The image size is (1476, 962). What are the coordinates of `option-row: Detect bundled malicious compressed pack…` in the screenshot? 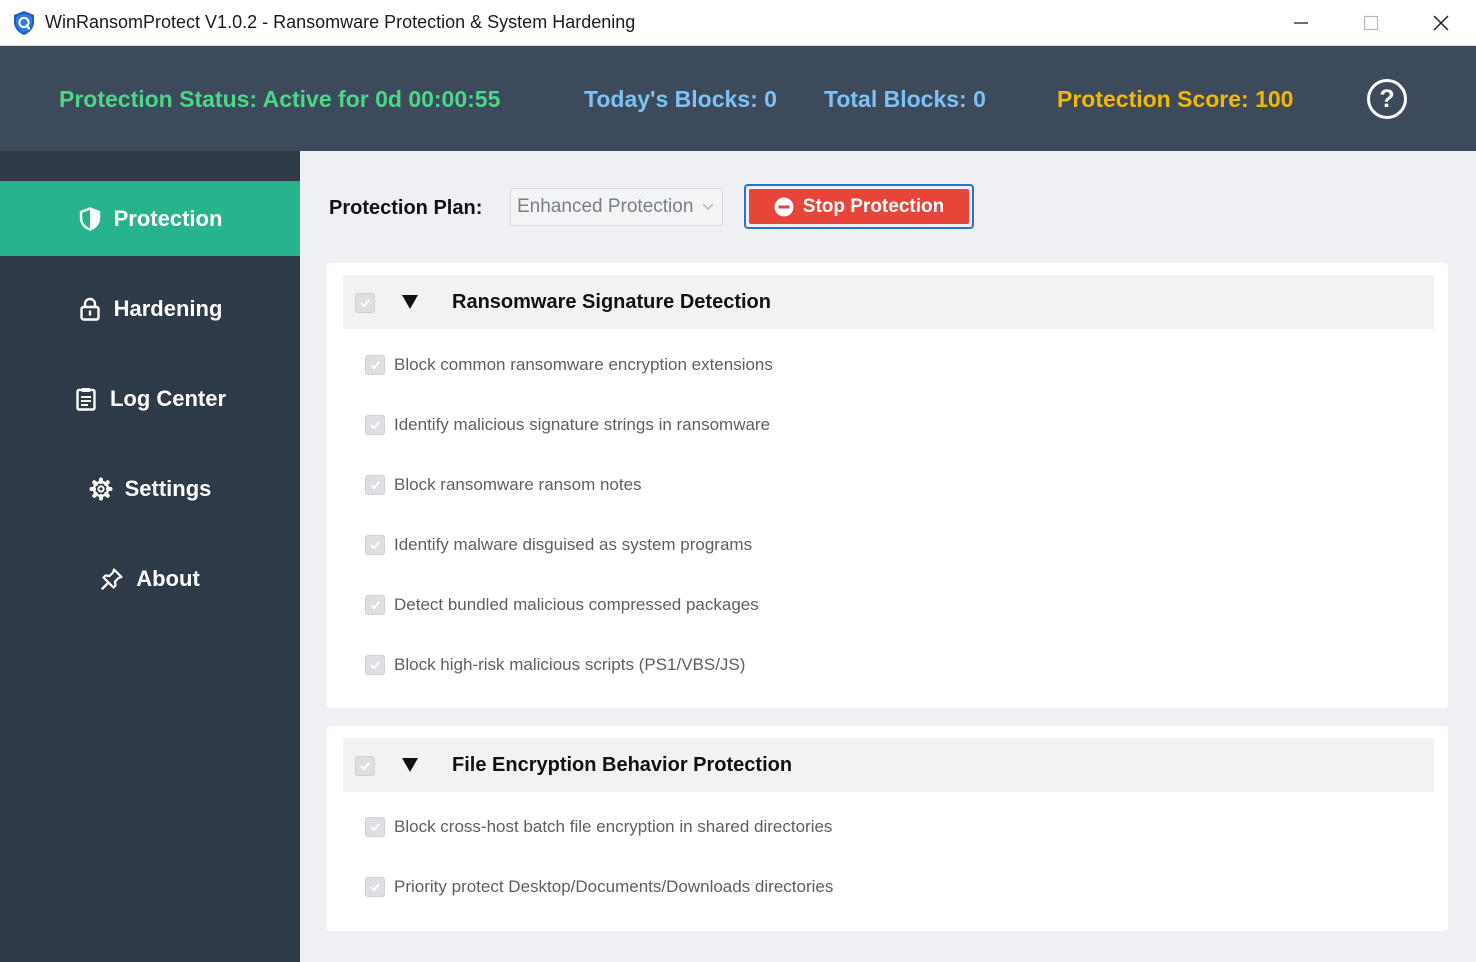 It's located at (562, 605).